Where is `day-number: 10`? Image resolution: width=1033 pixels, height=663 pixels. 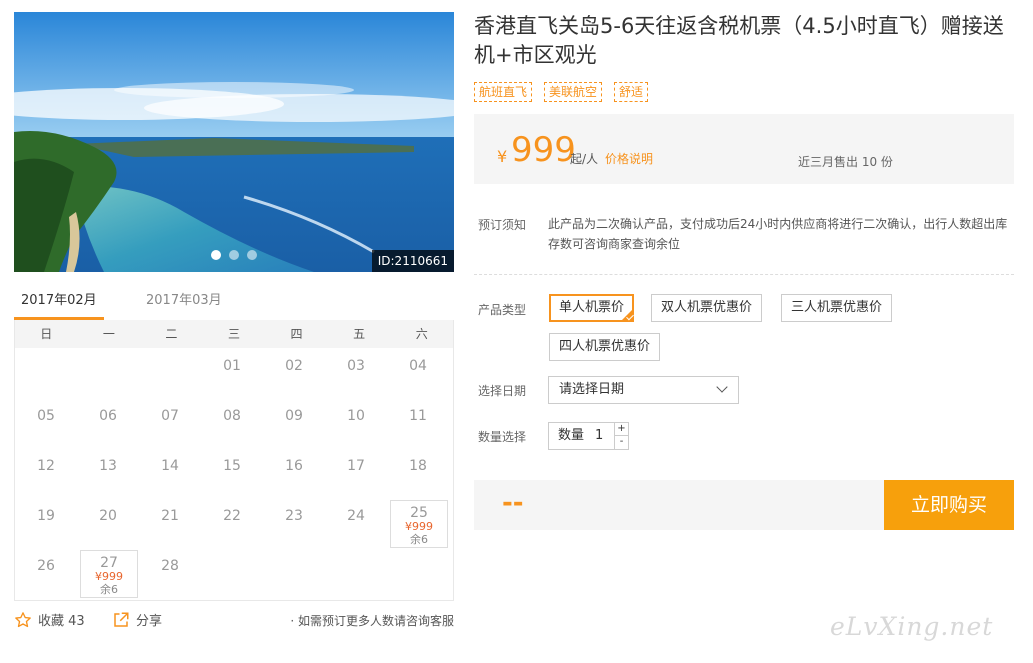
day-number: 10 is located at coordinates (356, 416).